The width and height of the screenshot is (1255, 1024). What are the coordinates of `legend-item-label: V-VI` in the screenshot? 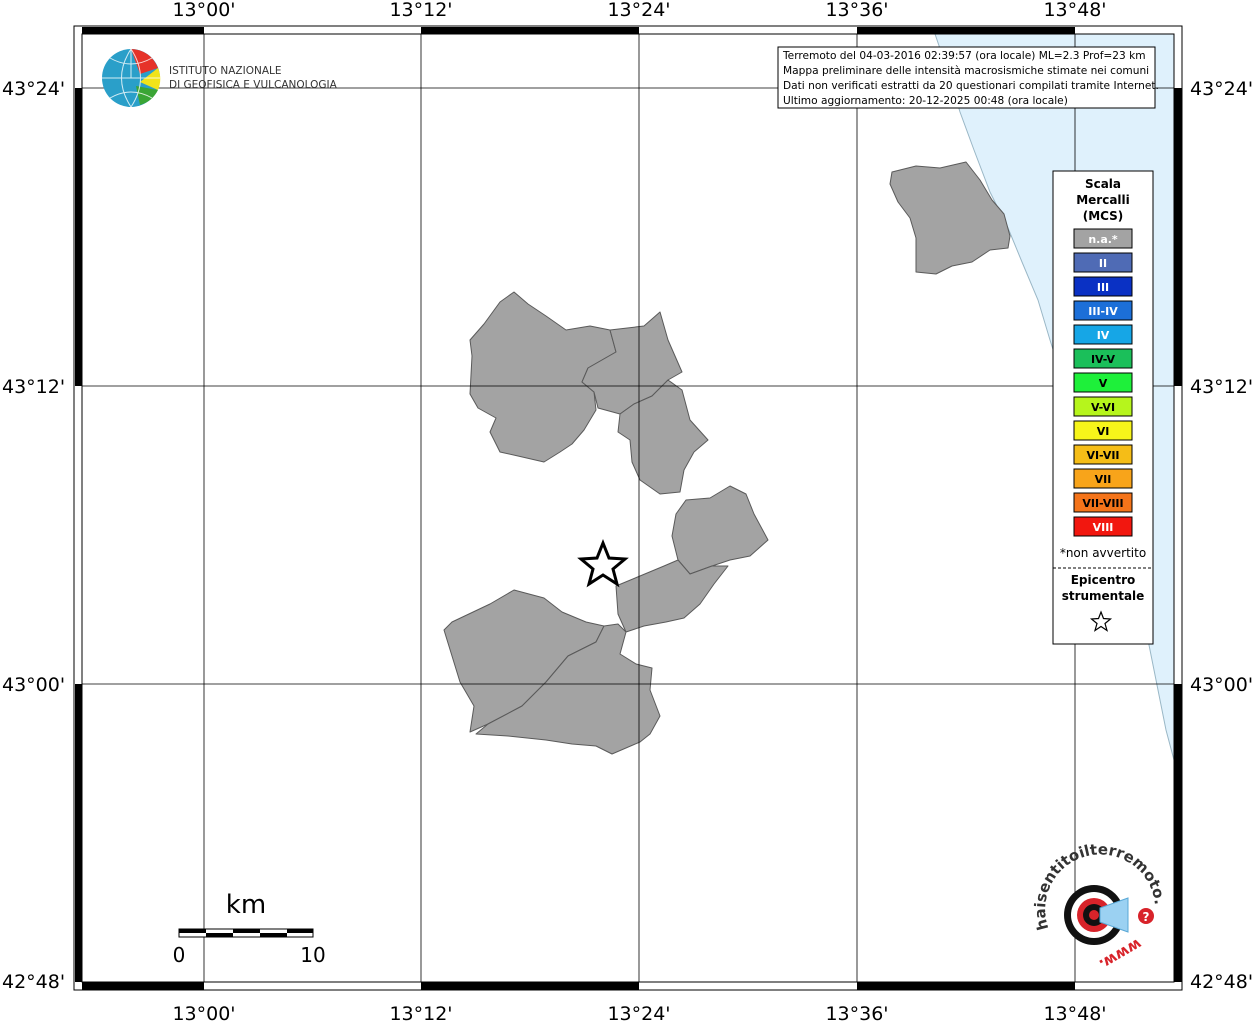 It's located at (1103, 407).